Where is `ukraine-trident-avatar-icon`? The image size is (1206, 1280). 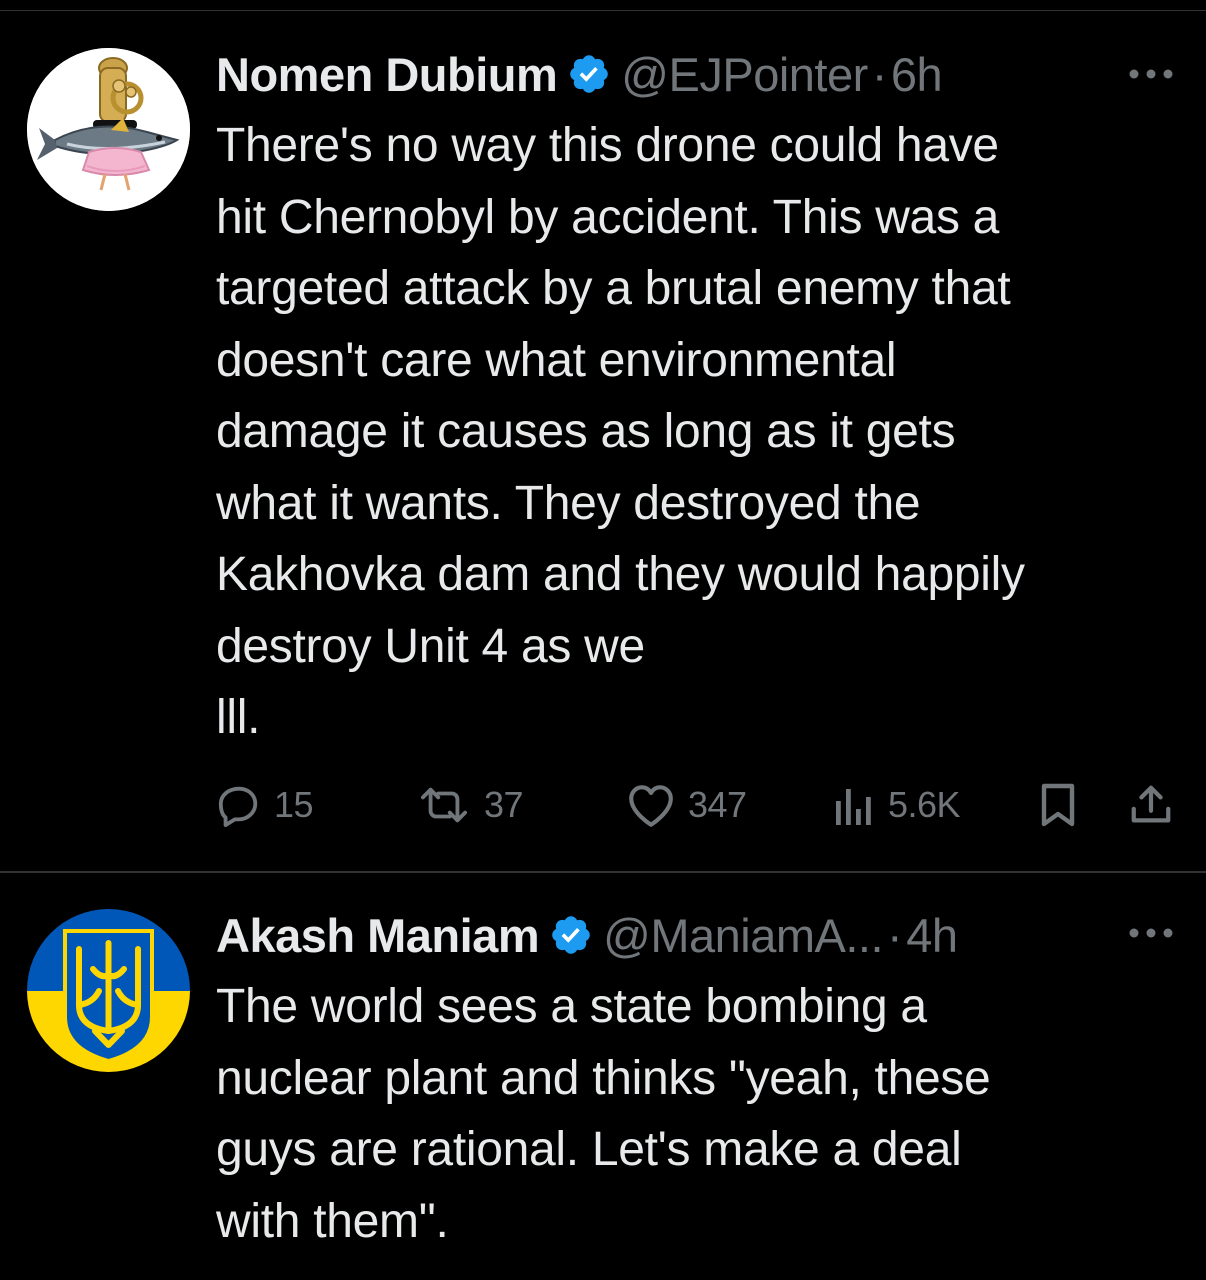 ukraine-trident-avatar-icon is located at coordinates (108, 990).